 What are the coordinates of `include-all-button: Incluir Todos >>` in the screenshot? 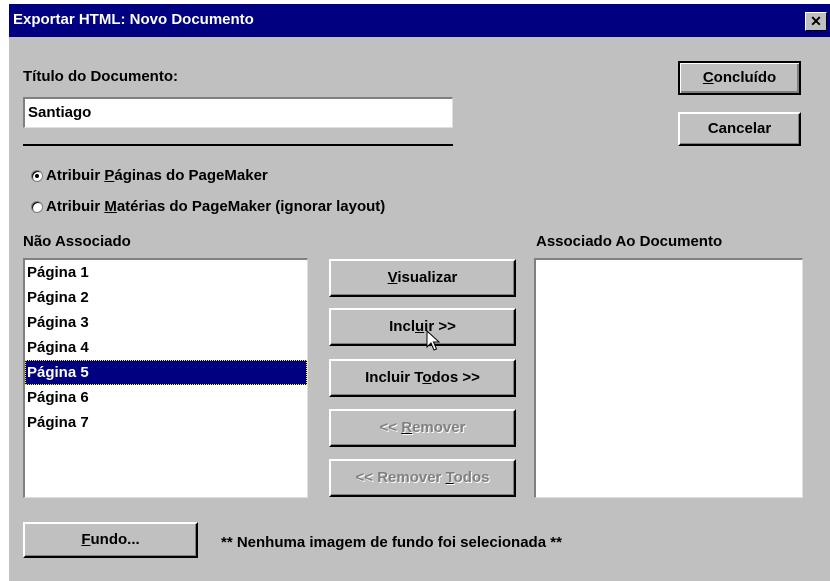 It's located at (422, 378).